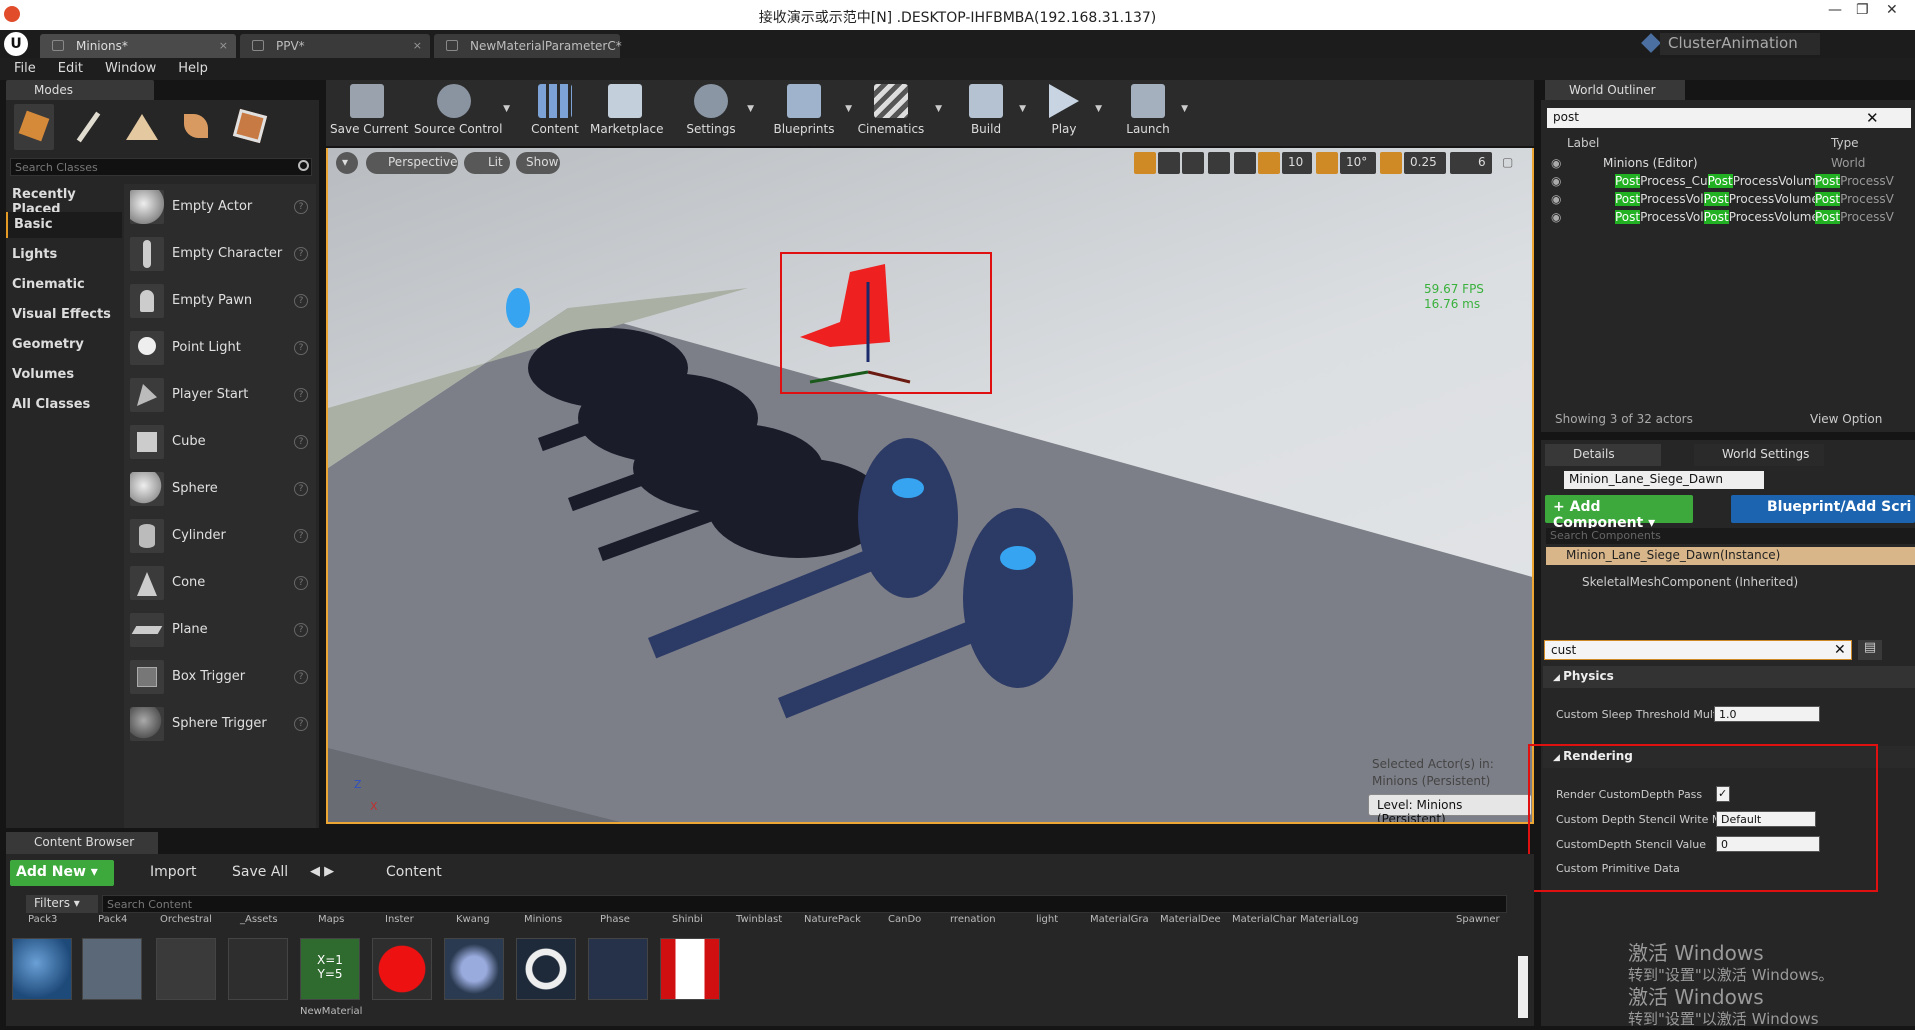  What do you see at coordinates (687, 919) in the screenshot?
I see `folder-label: Shinbi` at bounding box center [687, 919].